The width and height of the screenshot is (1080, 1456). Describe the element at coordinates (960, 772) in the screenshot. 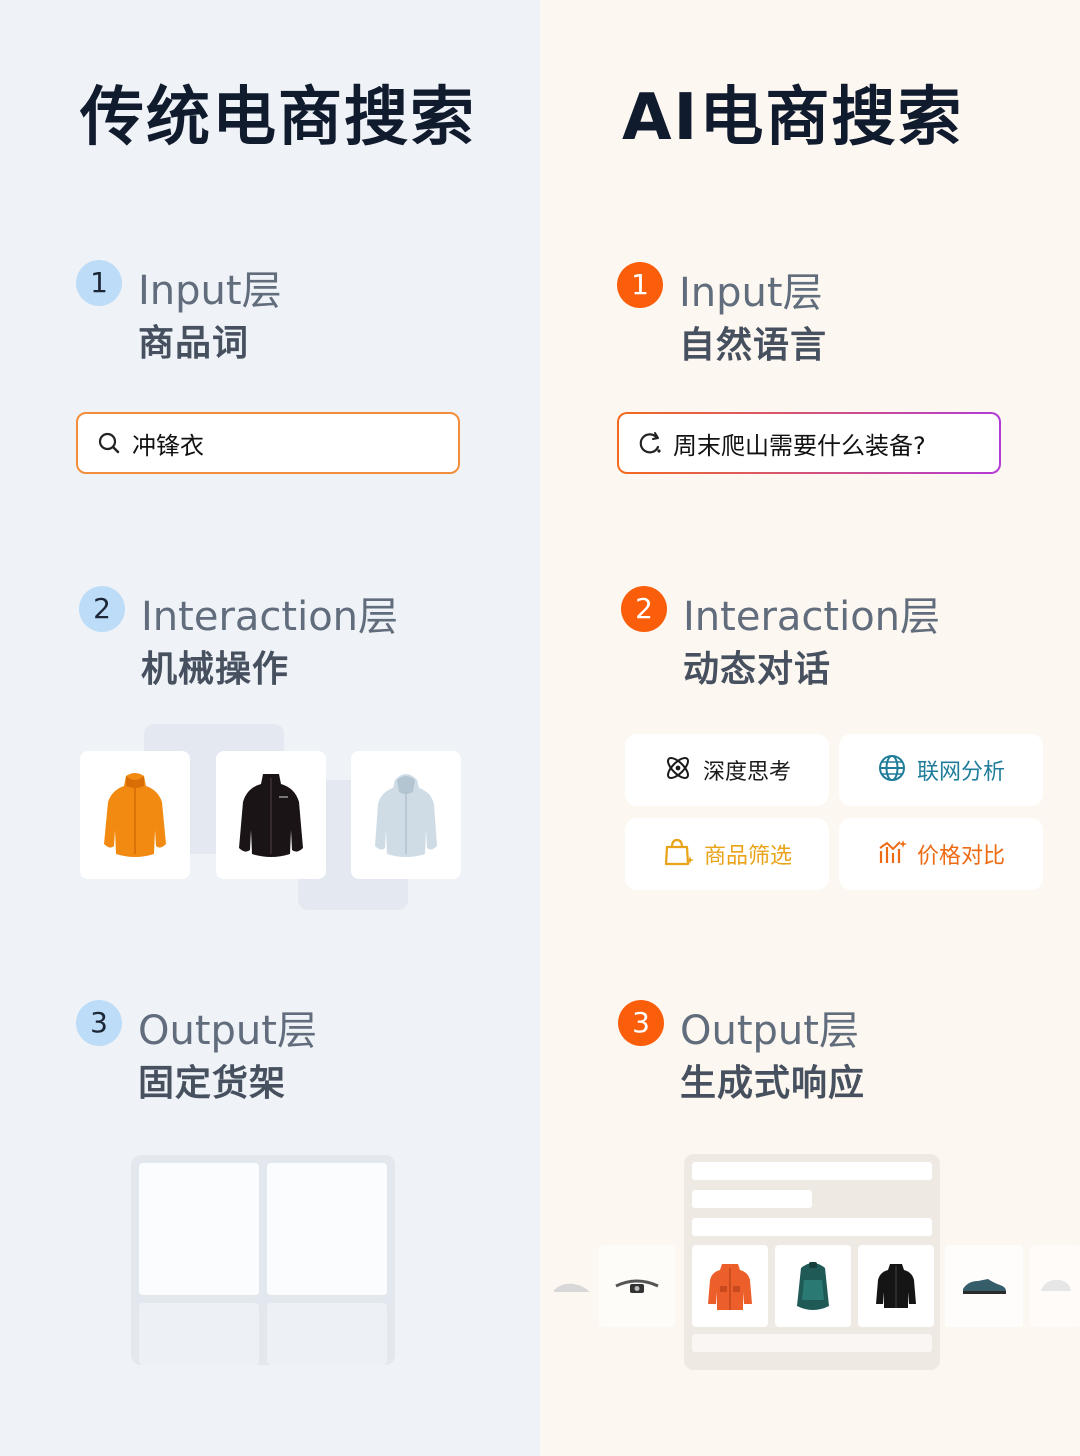

I see `chip-label: 联网分析` at that location.